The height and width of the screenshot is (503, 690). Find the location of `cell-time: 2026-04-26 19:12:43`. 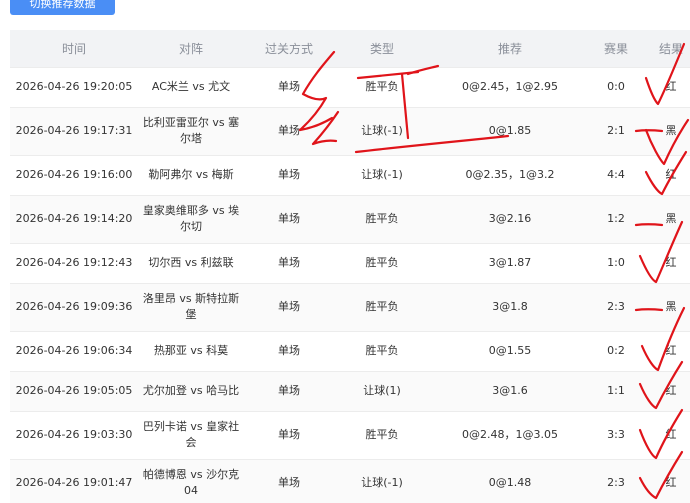

cell-time: 2026-04-26 19:12:43 is located at coordinates (74, 262).